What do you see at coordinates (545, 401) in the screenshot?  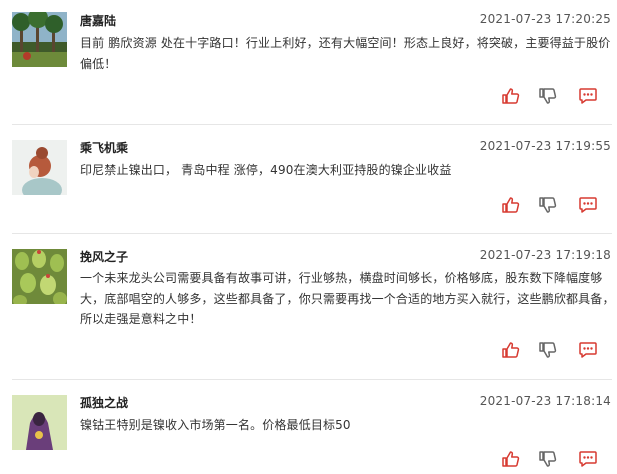 I see `comment-time: 2021-07-23 17:18:14` at bounding box center [545, 401].